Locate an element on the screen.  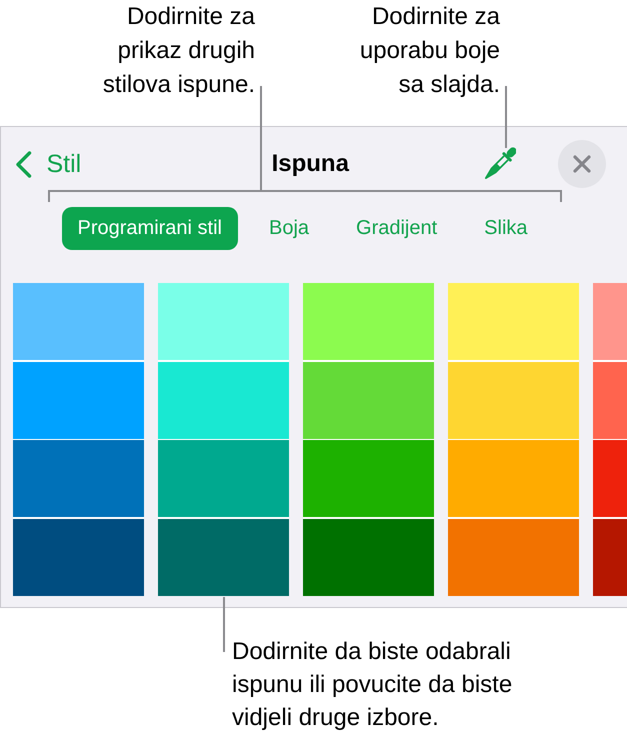
callout-text: Dodirnite da biste odabrali ispunu ili povucite da biste vidjeli druge izbore. is located at coordinates (373, 685).